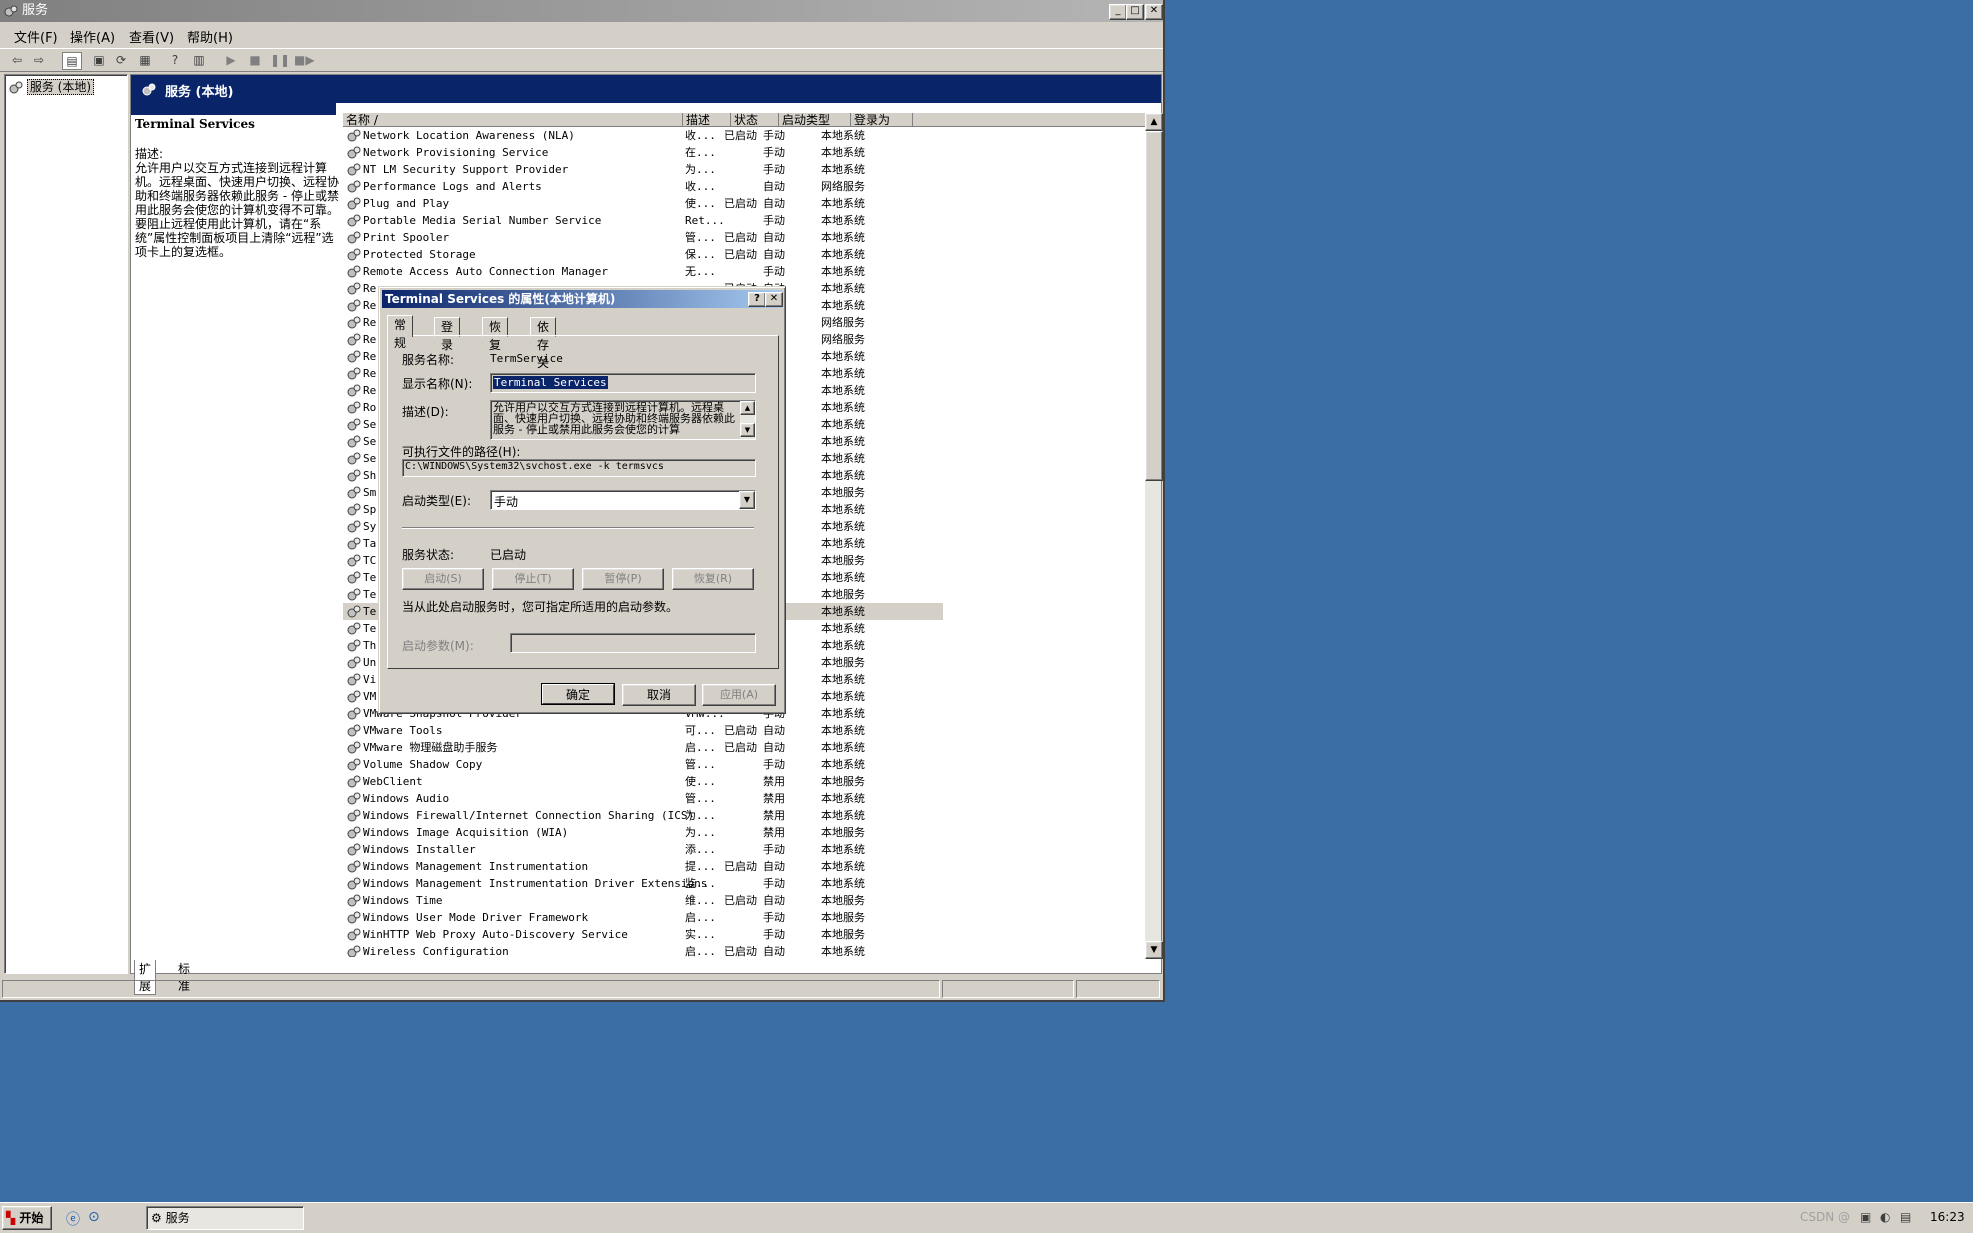  Describe the element at coordinates (280, 60) in the screenshot. I see `pause-icon: ❚❚` at that location.